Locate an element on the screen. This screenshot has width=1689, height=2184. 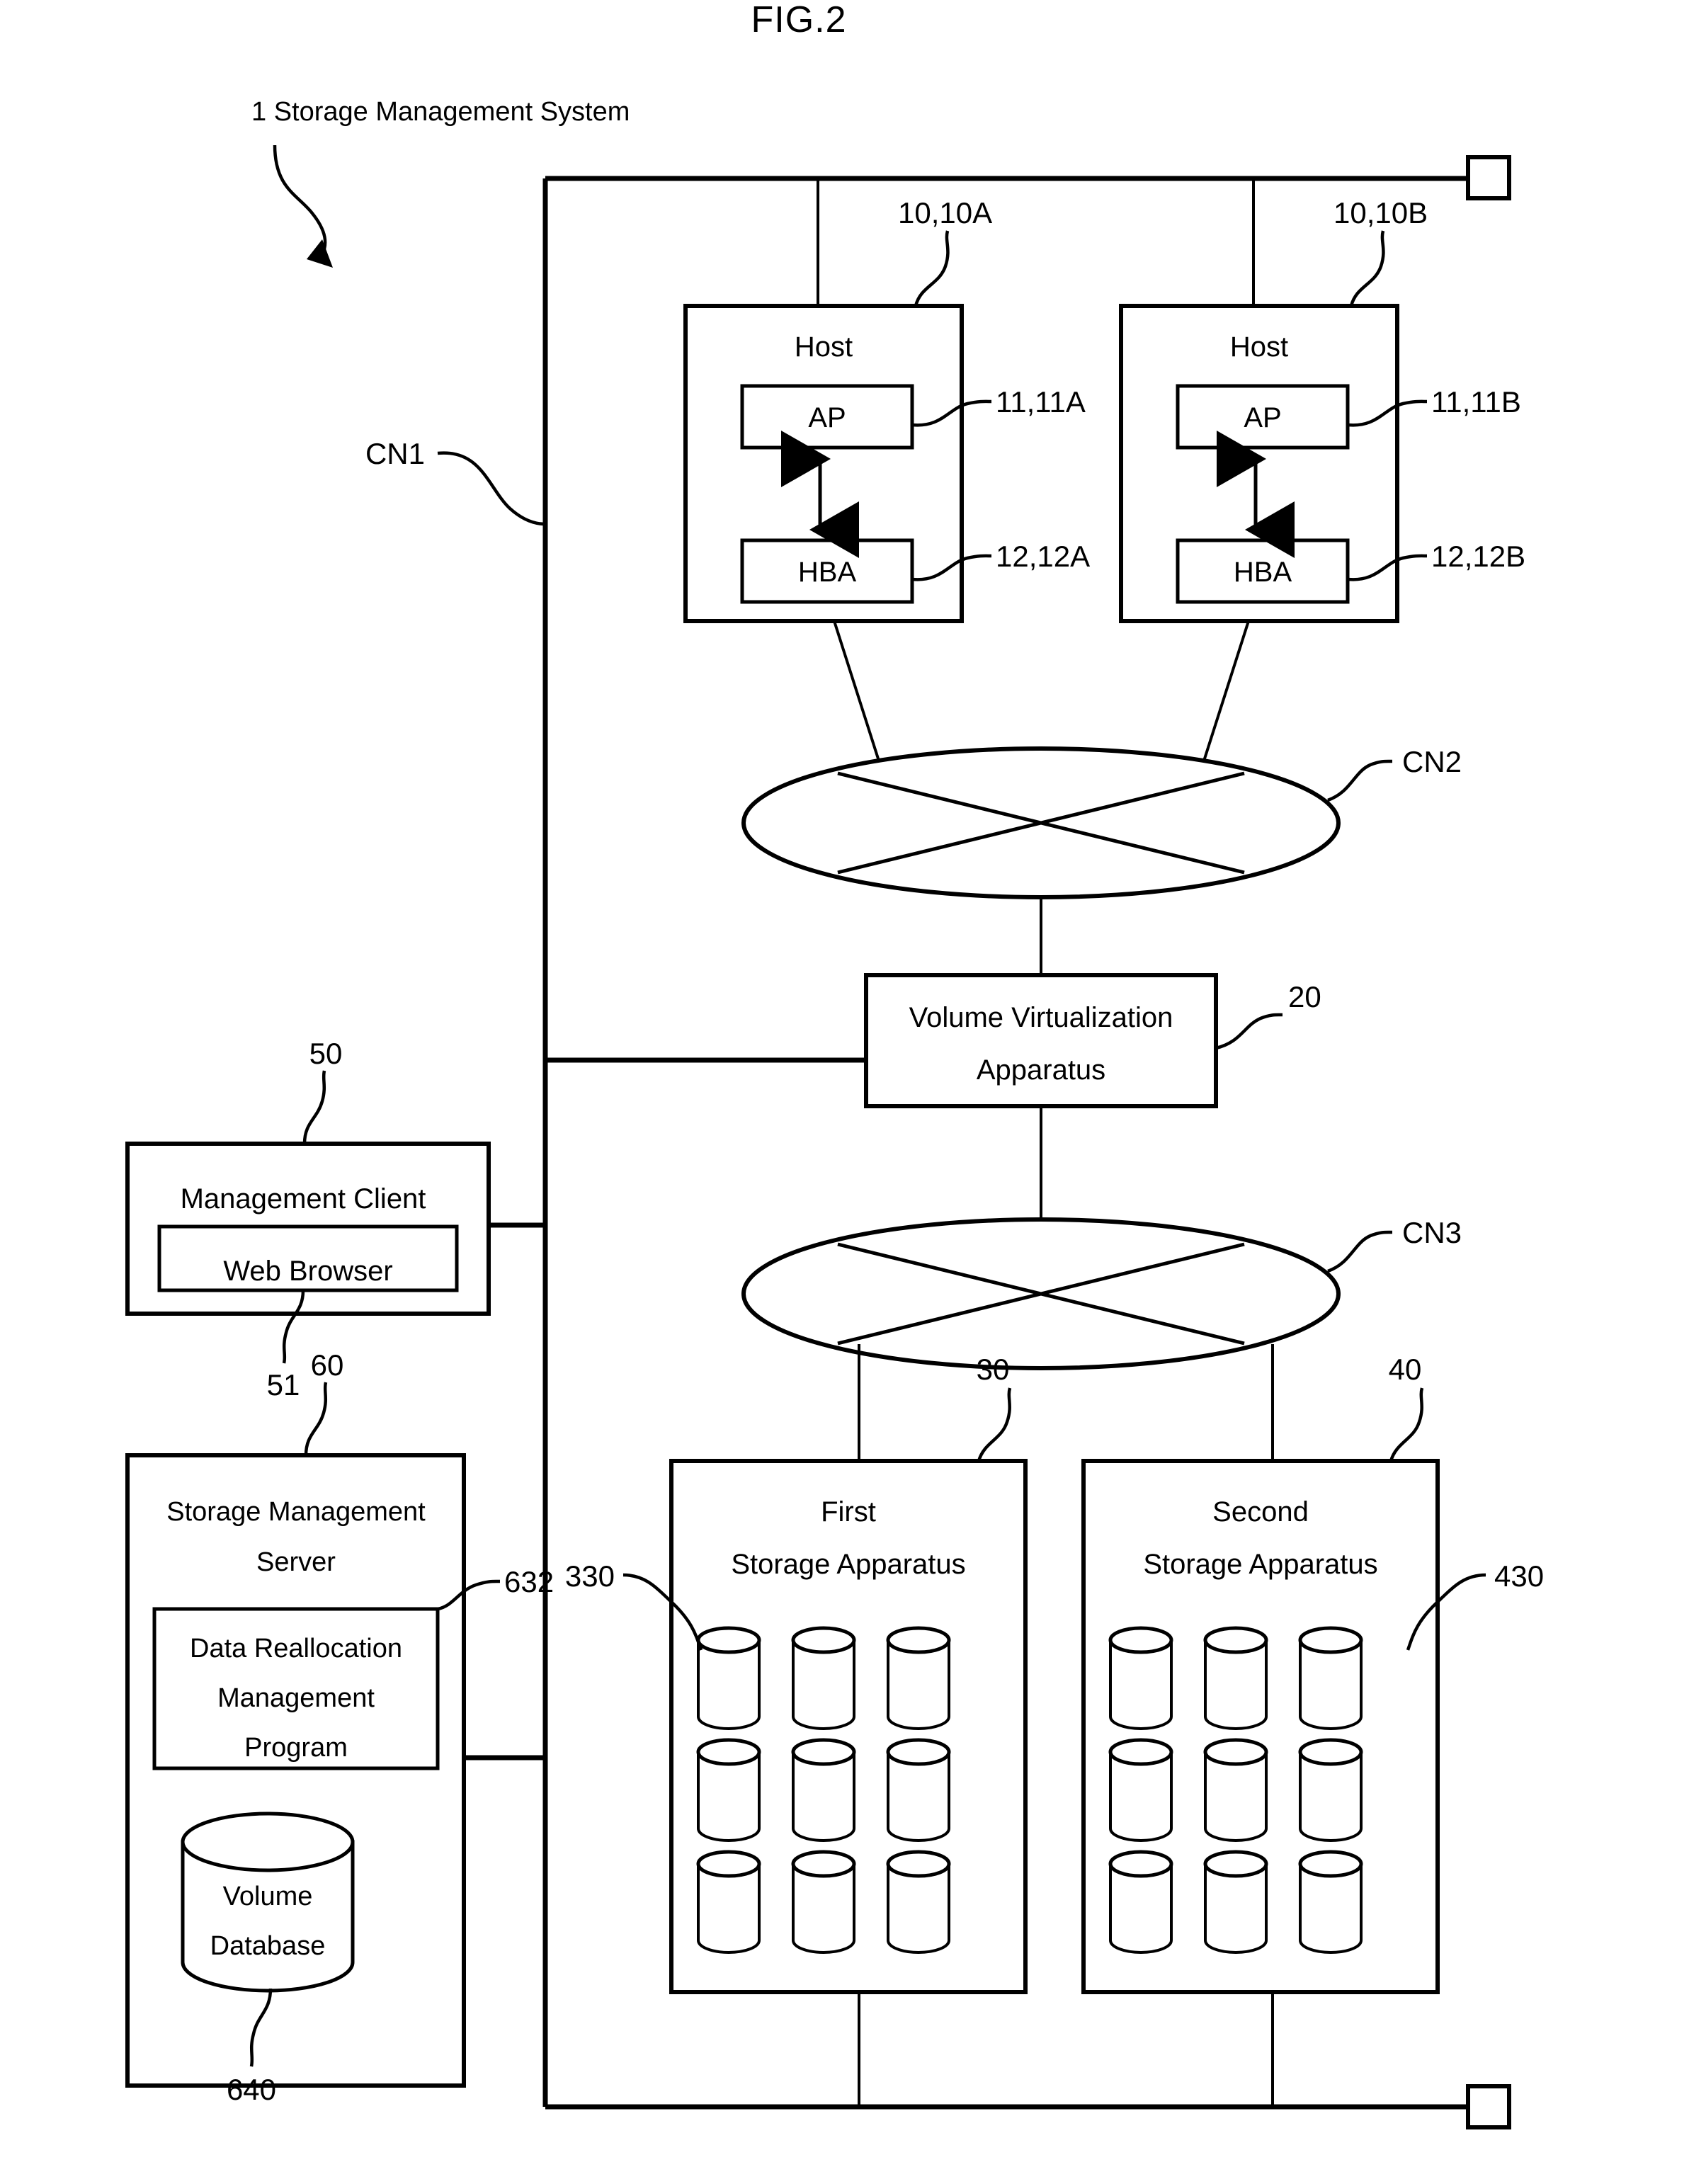
network-label-cn3: CN3 is located at coordinates (1432, 1233).